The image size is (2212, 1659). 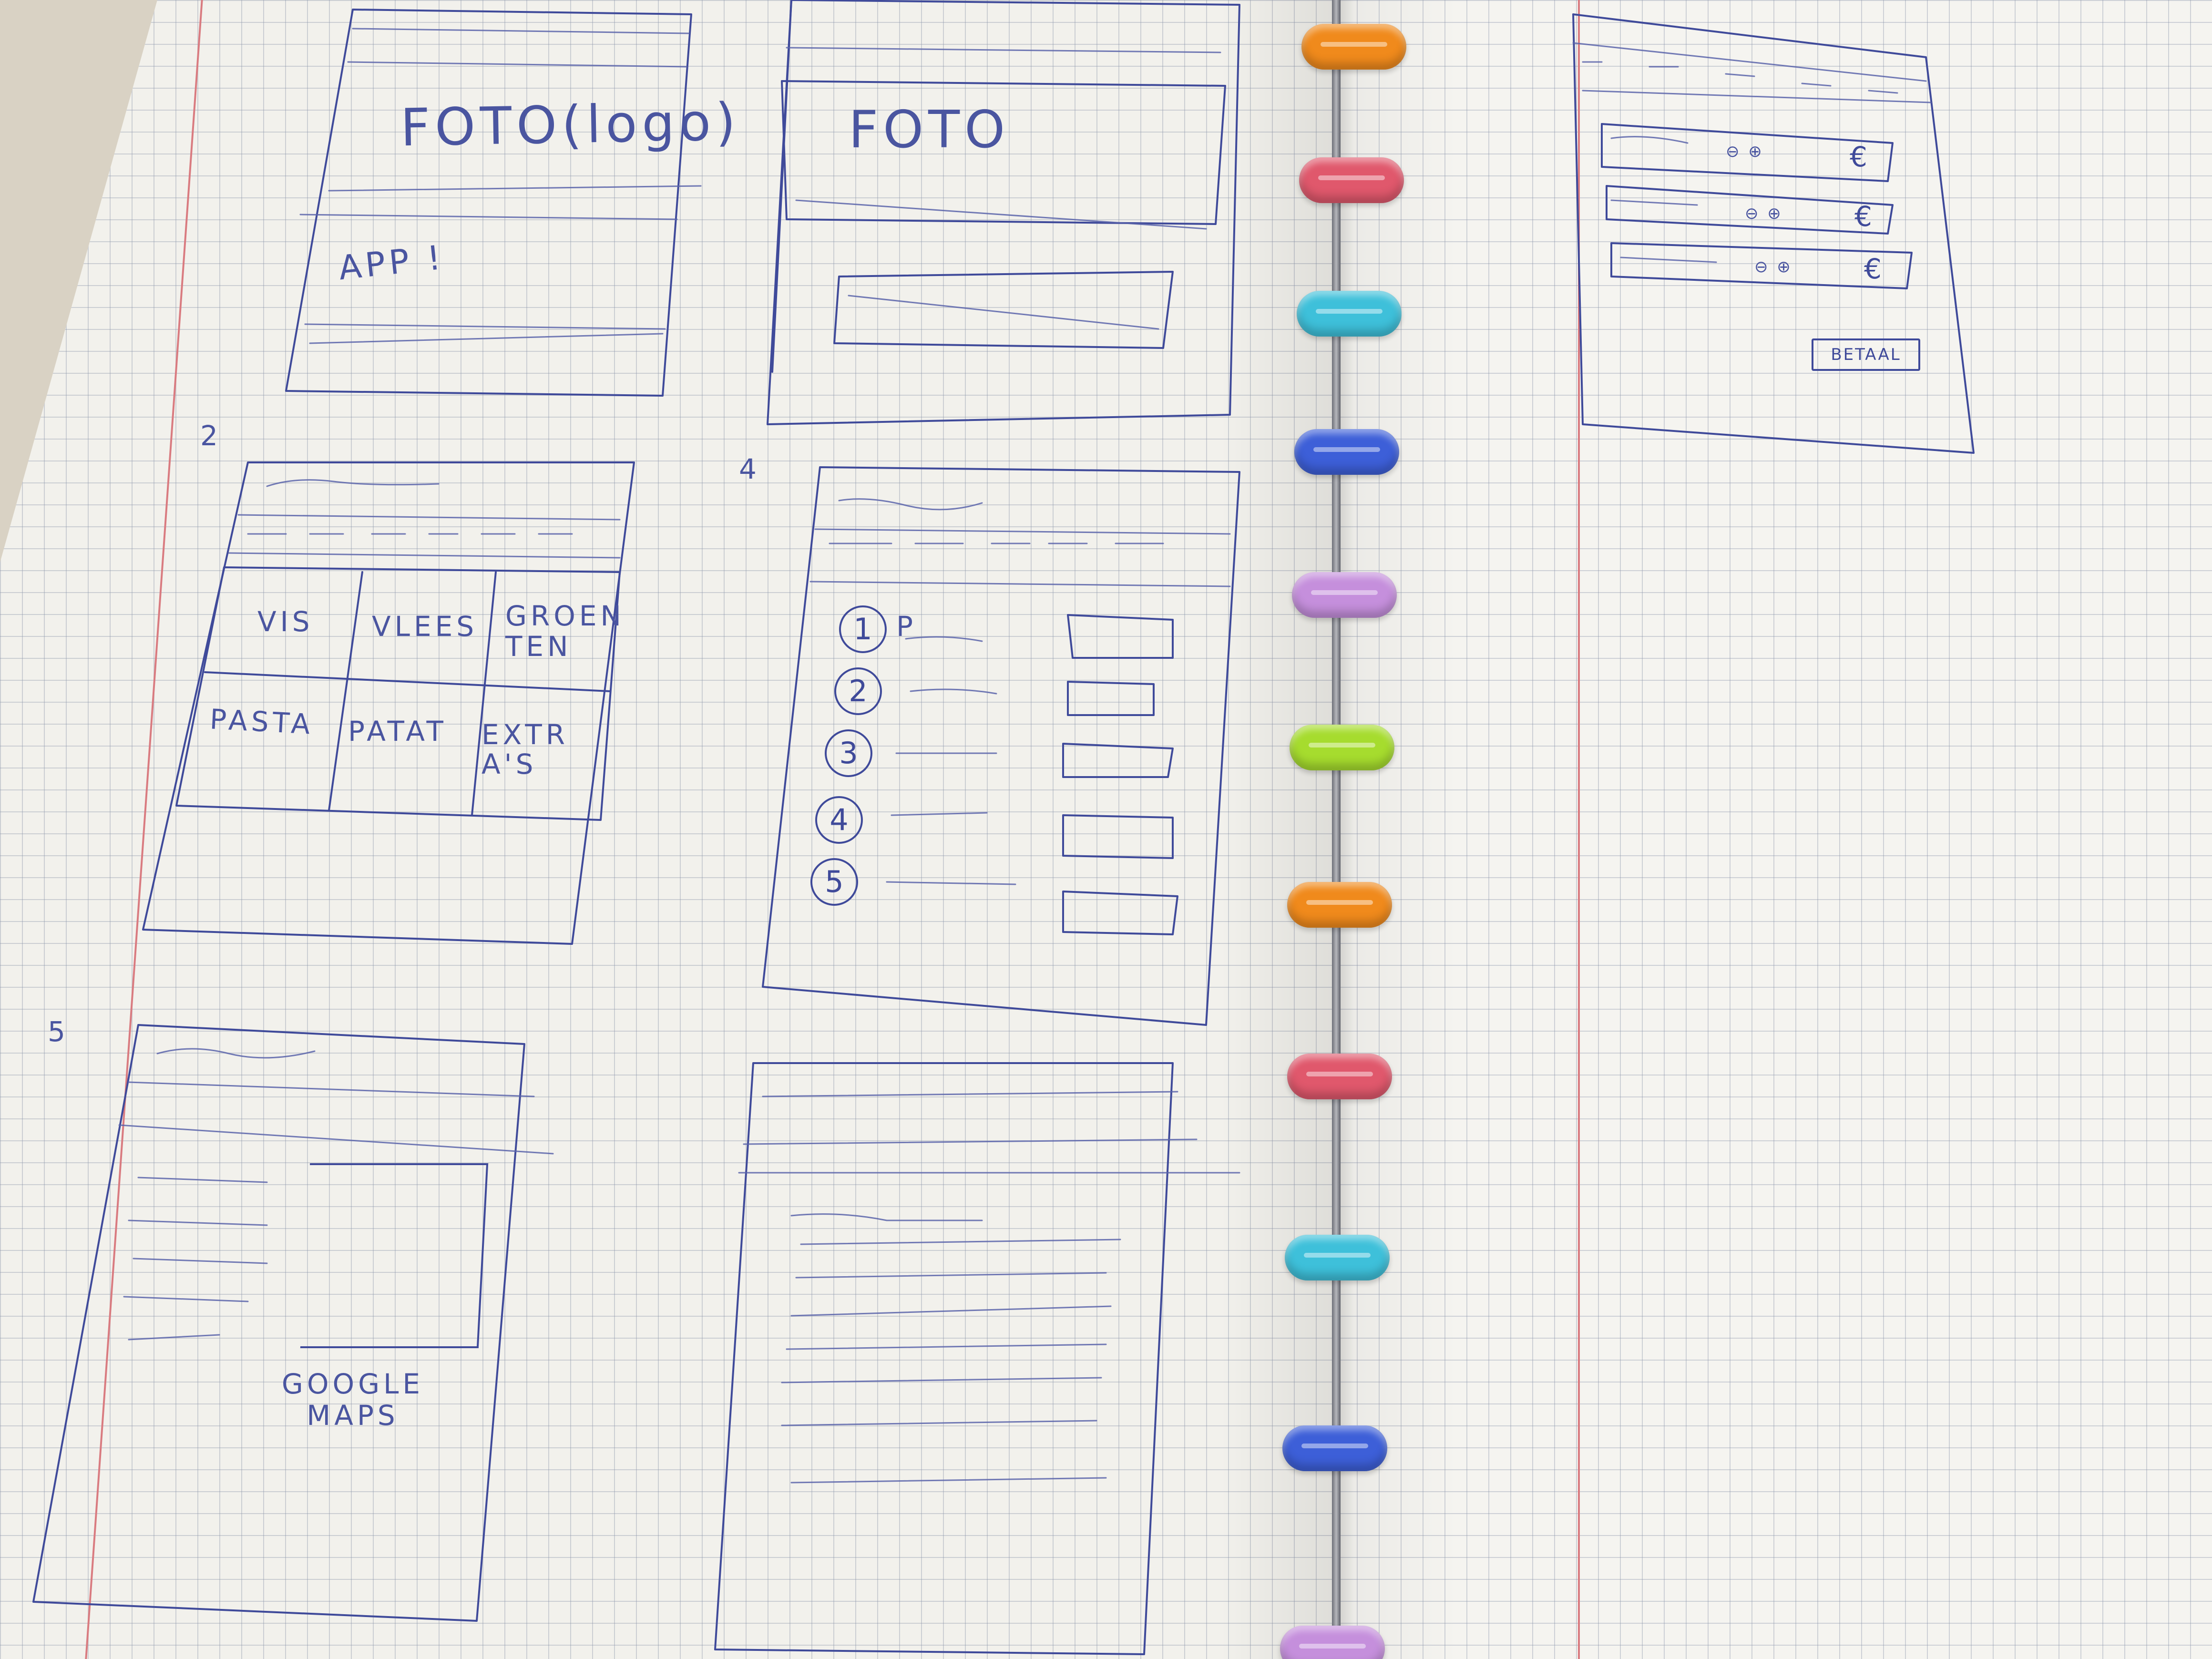 What do you see at coordinates (977, 1358) in the screenshot?
I see `sketch-screen-6-frame` at bounding box center [977, 1358].